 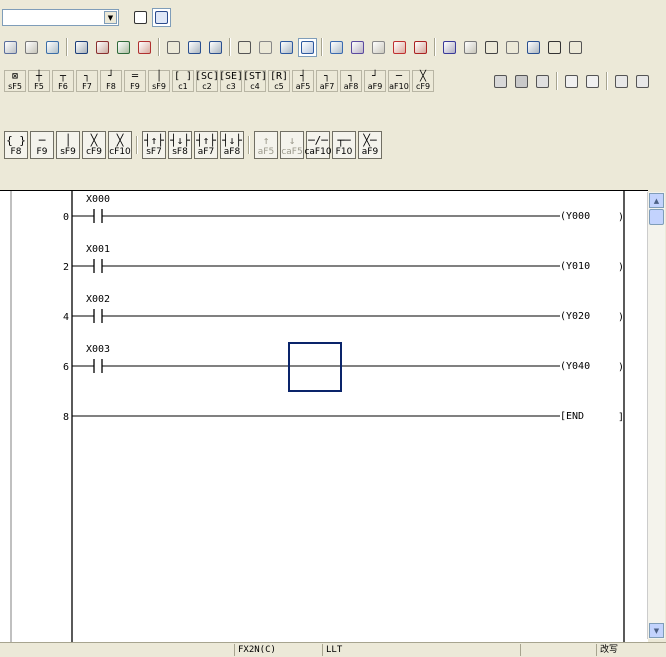 I want to click on fkey-f5-button: ┼ F5, so click(x=39, y=81).